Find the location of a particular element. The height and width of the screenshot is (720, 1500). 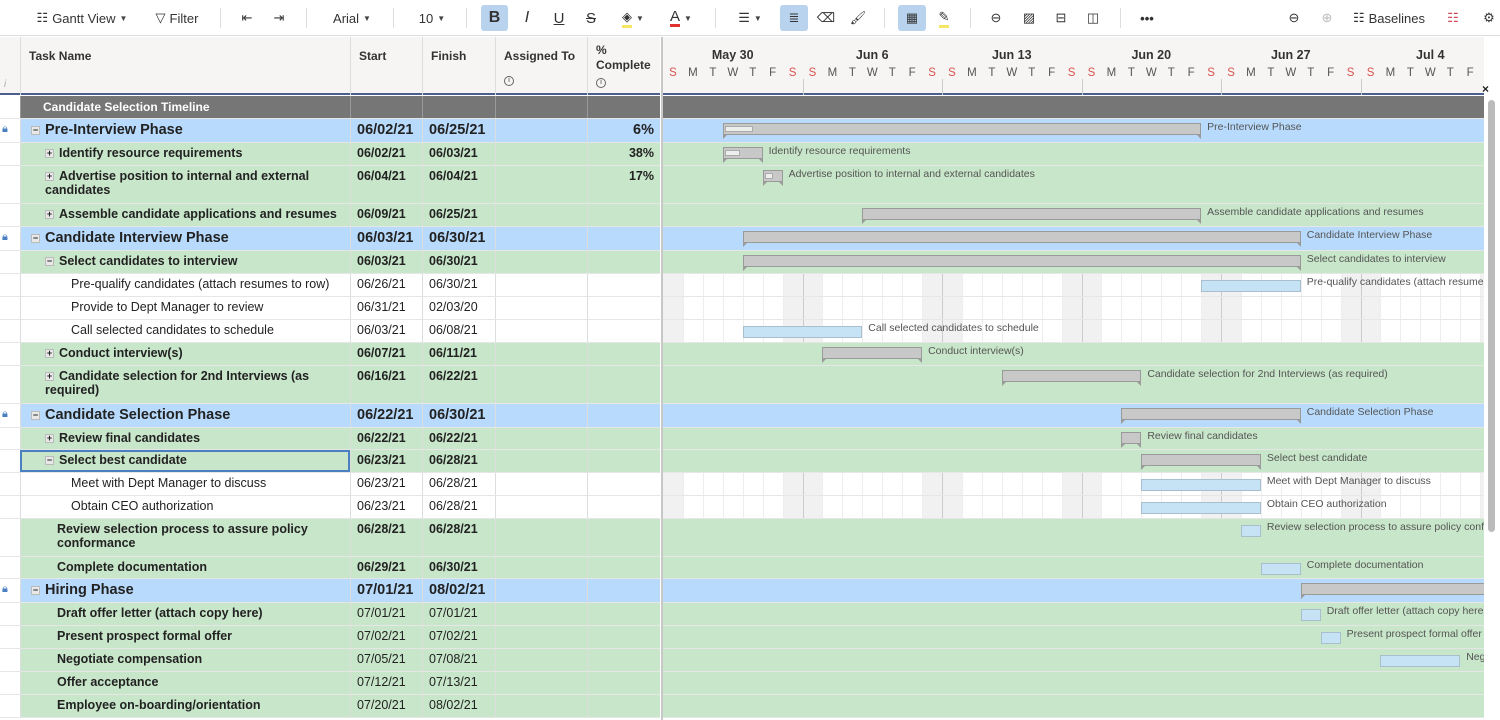

font-size-select: 10 ▼ is located at coordinates (432, 18).